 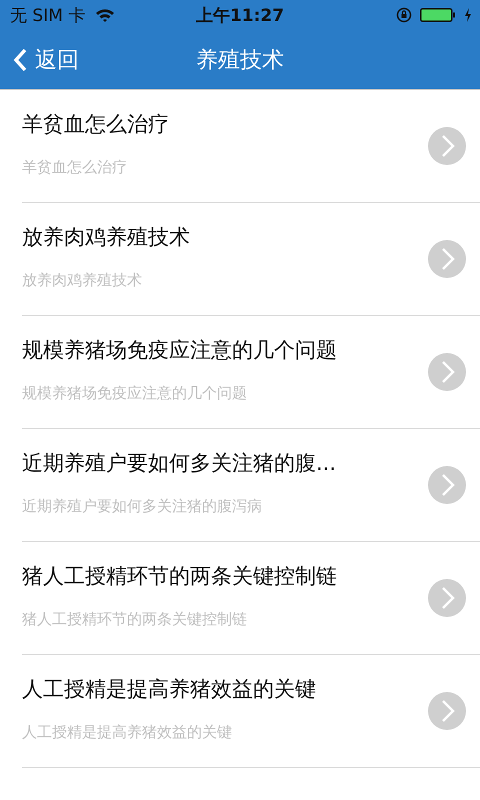 What do you see at coordinates (251, 146) in the screenshot?
I see `list-item: 羊贫血怎么治疗 羊贫血怎么治疗` at bounding box center [251, 146].